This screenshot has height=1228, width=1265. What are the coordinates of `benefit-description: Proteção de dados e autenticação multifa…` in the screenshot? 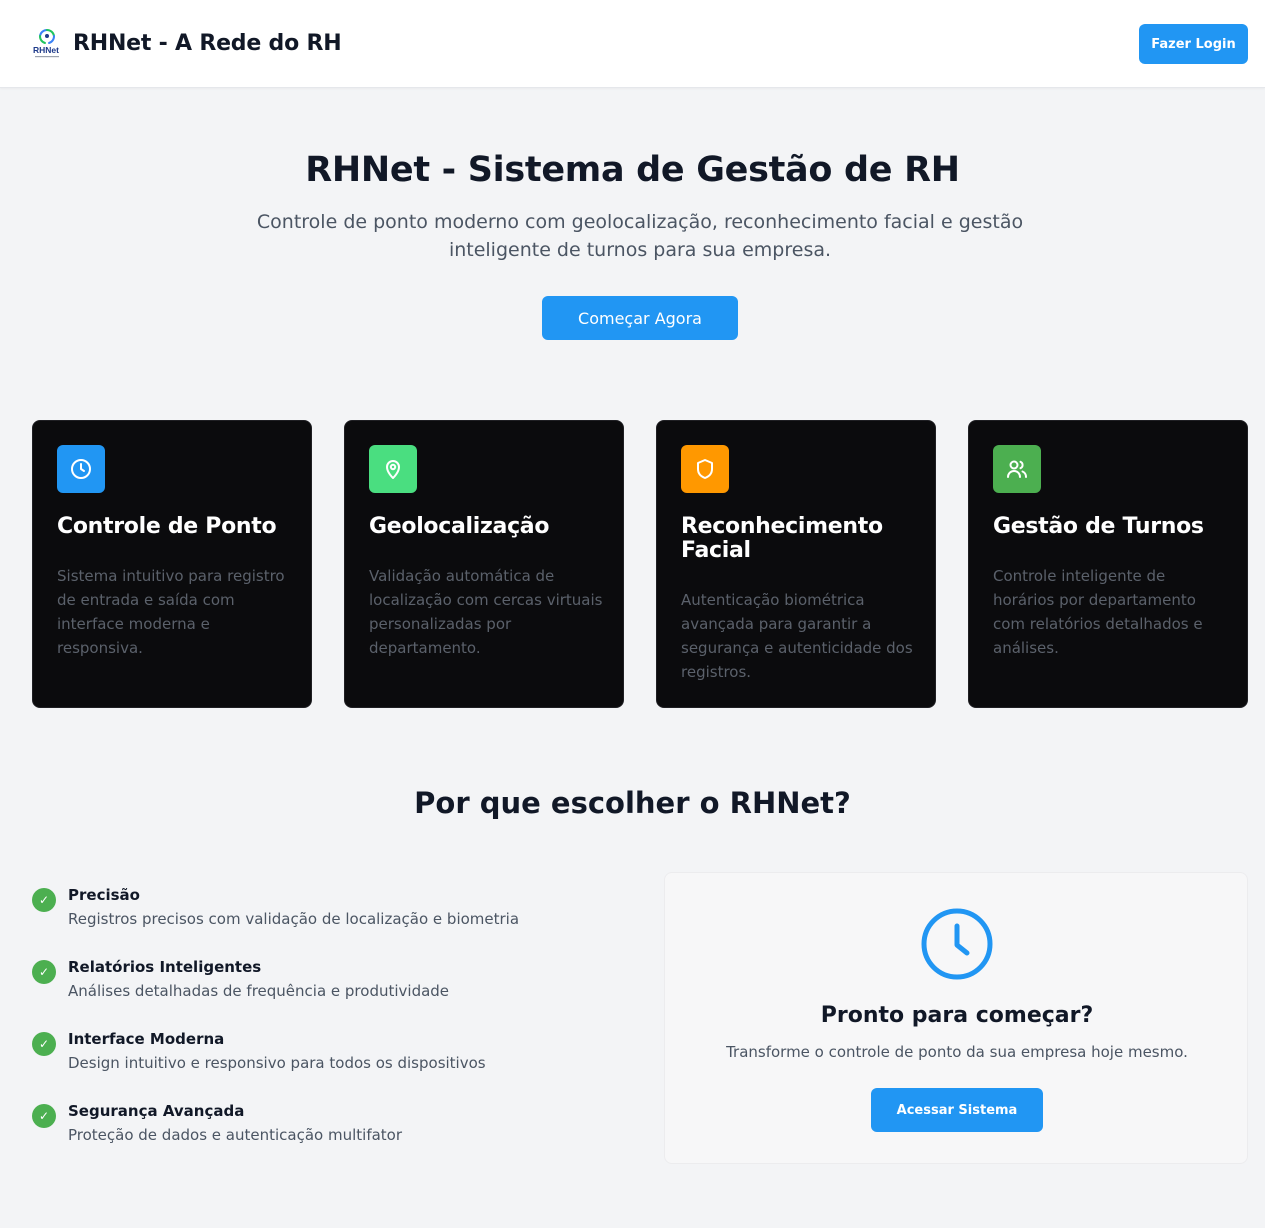 It's located at (235, 1135).